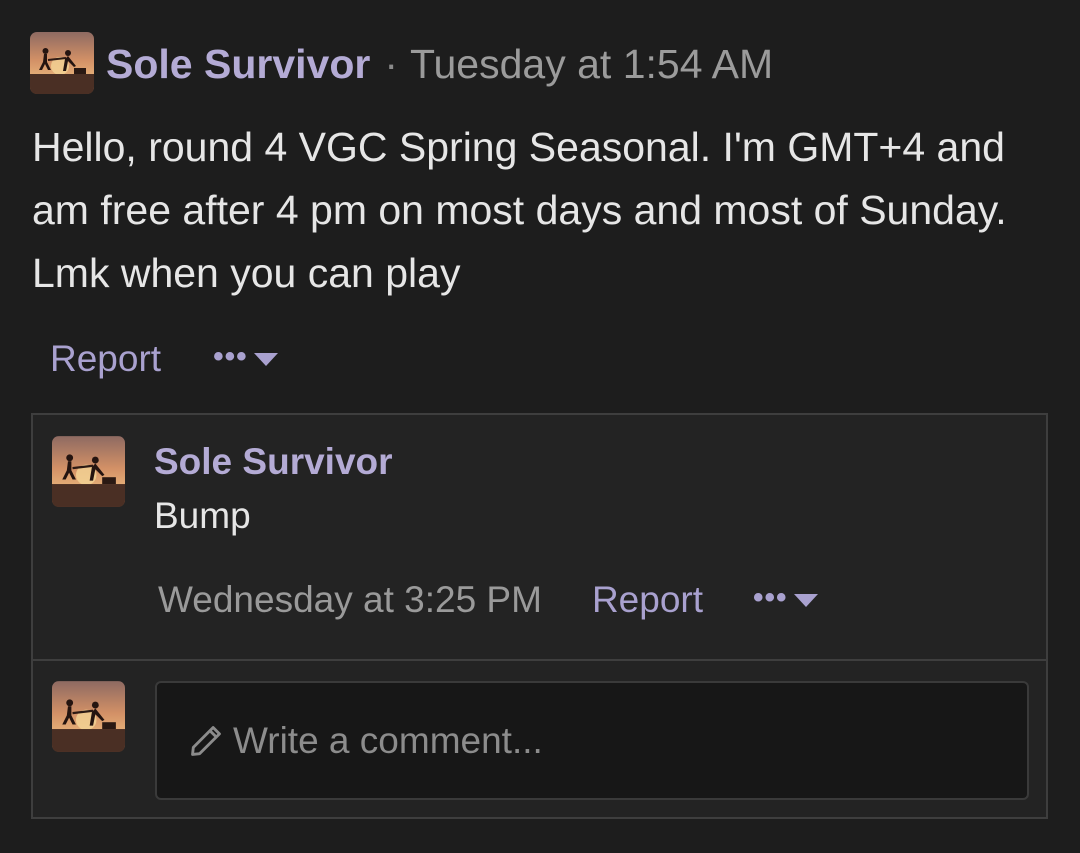 The width and height of the screenshot is (1080, 853). What do you see at coordinates (539, 660) in the screenshot?
I see `comment-divider` at bounding box center [539, 660].